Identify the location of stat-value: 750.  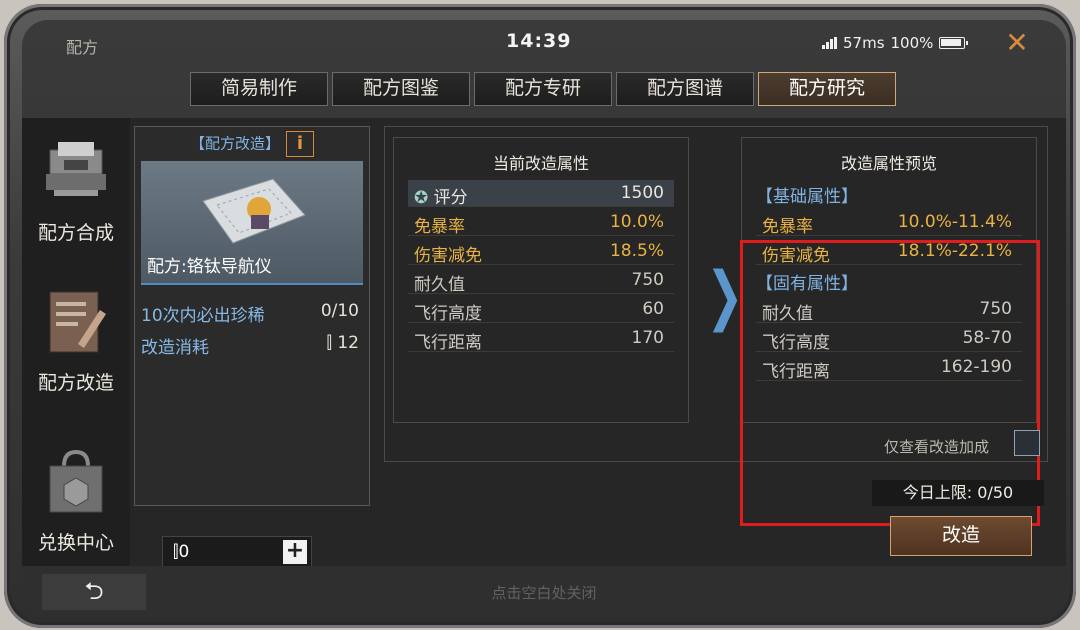
(647, 280).